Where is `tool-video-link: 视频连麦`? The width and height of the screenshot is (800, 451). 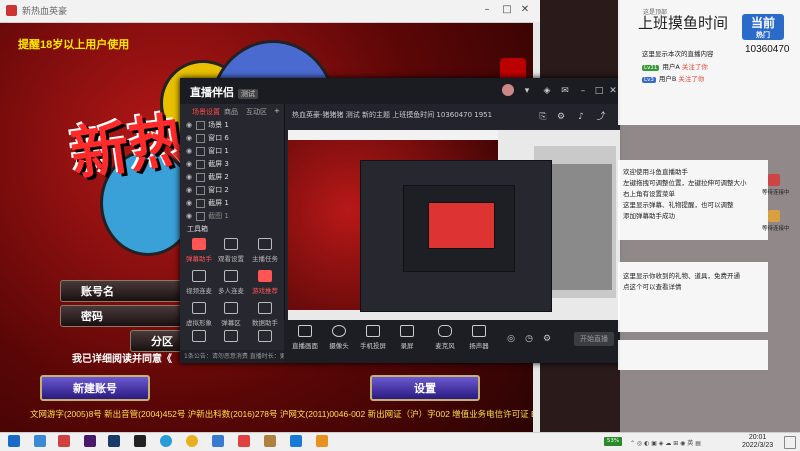
tool-video-link: 视频连麦 is located at coordinates (199, 284).